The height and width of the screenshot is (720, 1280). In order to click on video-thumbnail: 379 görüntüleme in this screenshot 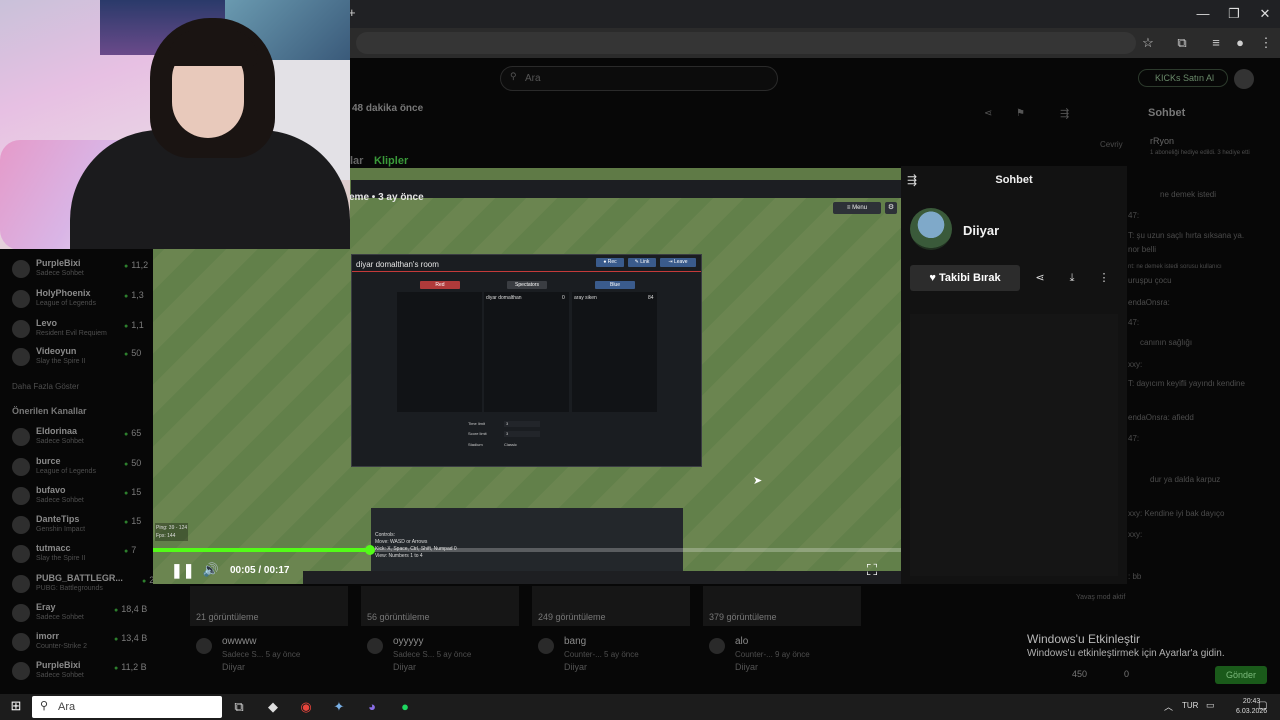, I will do `click(782, 606)`.